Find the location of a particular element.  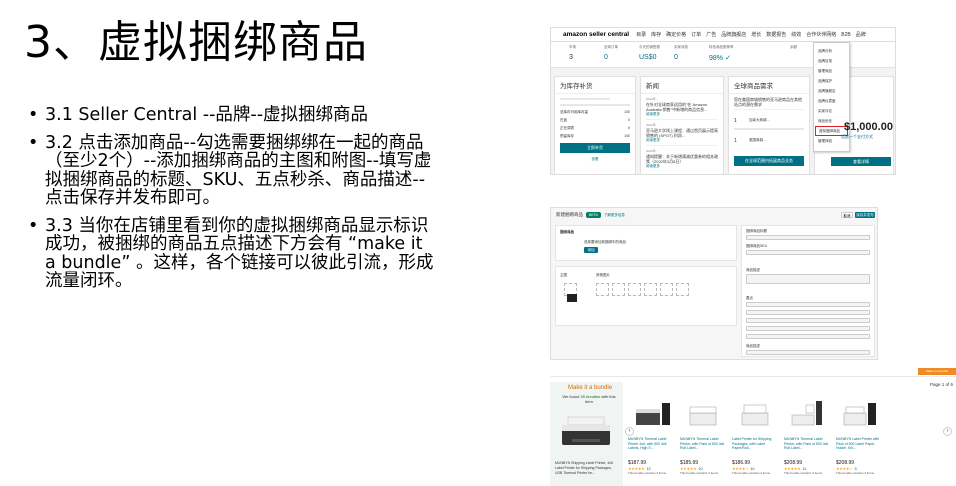

menu-item: 品牌分析 is located at coordinates (831, 51).